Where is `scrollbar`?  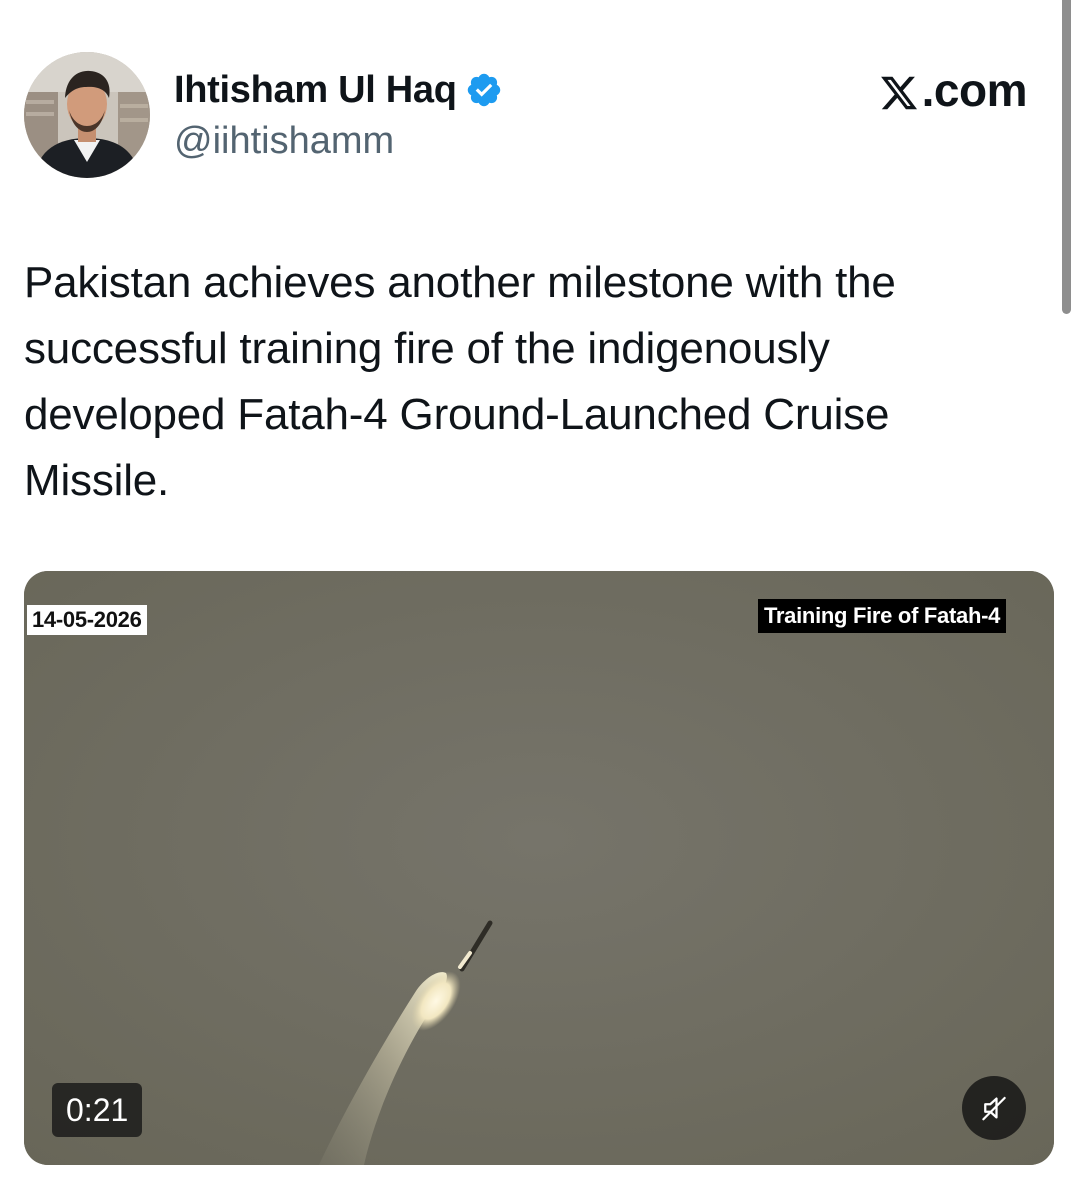
scrollbar is located at coordinates (1066, 157).